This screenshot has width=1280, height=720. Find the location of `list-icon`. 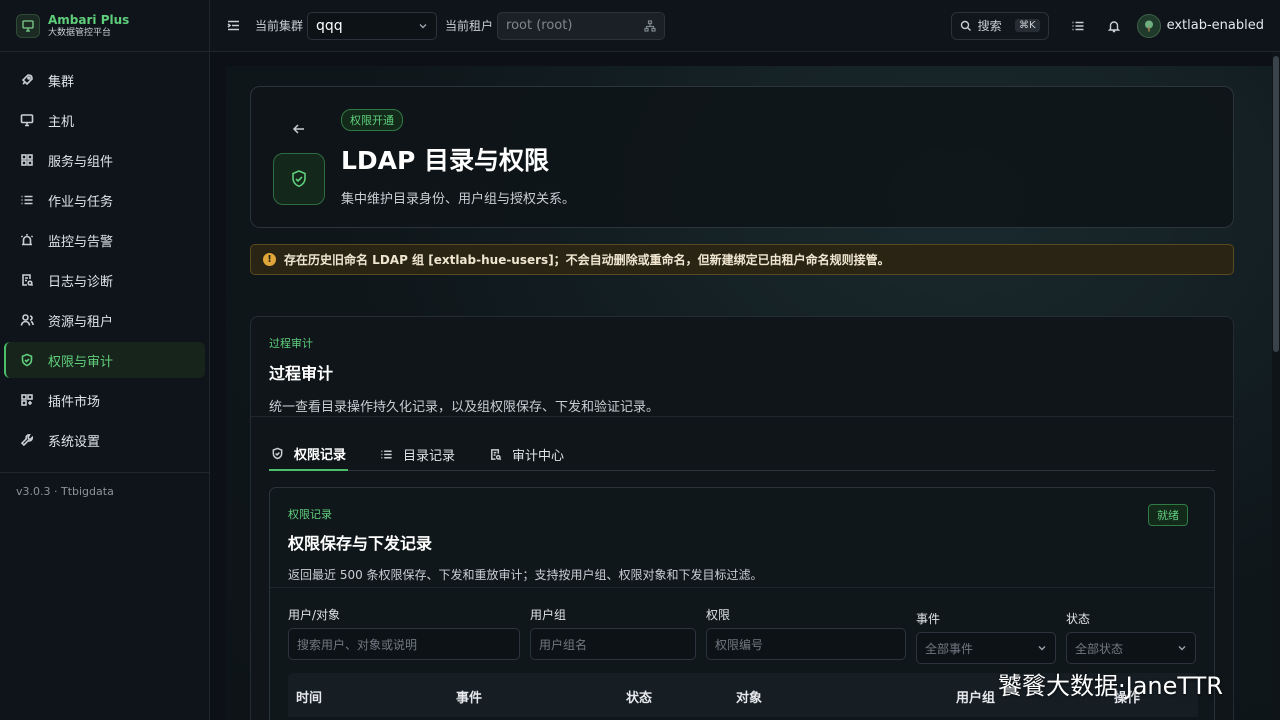

list-icon is located at coordinates (27, 200).